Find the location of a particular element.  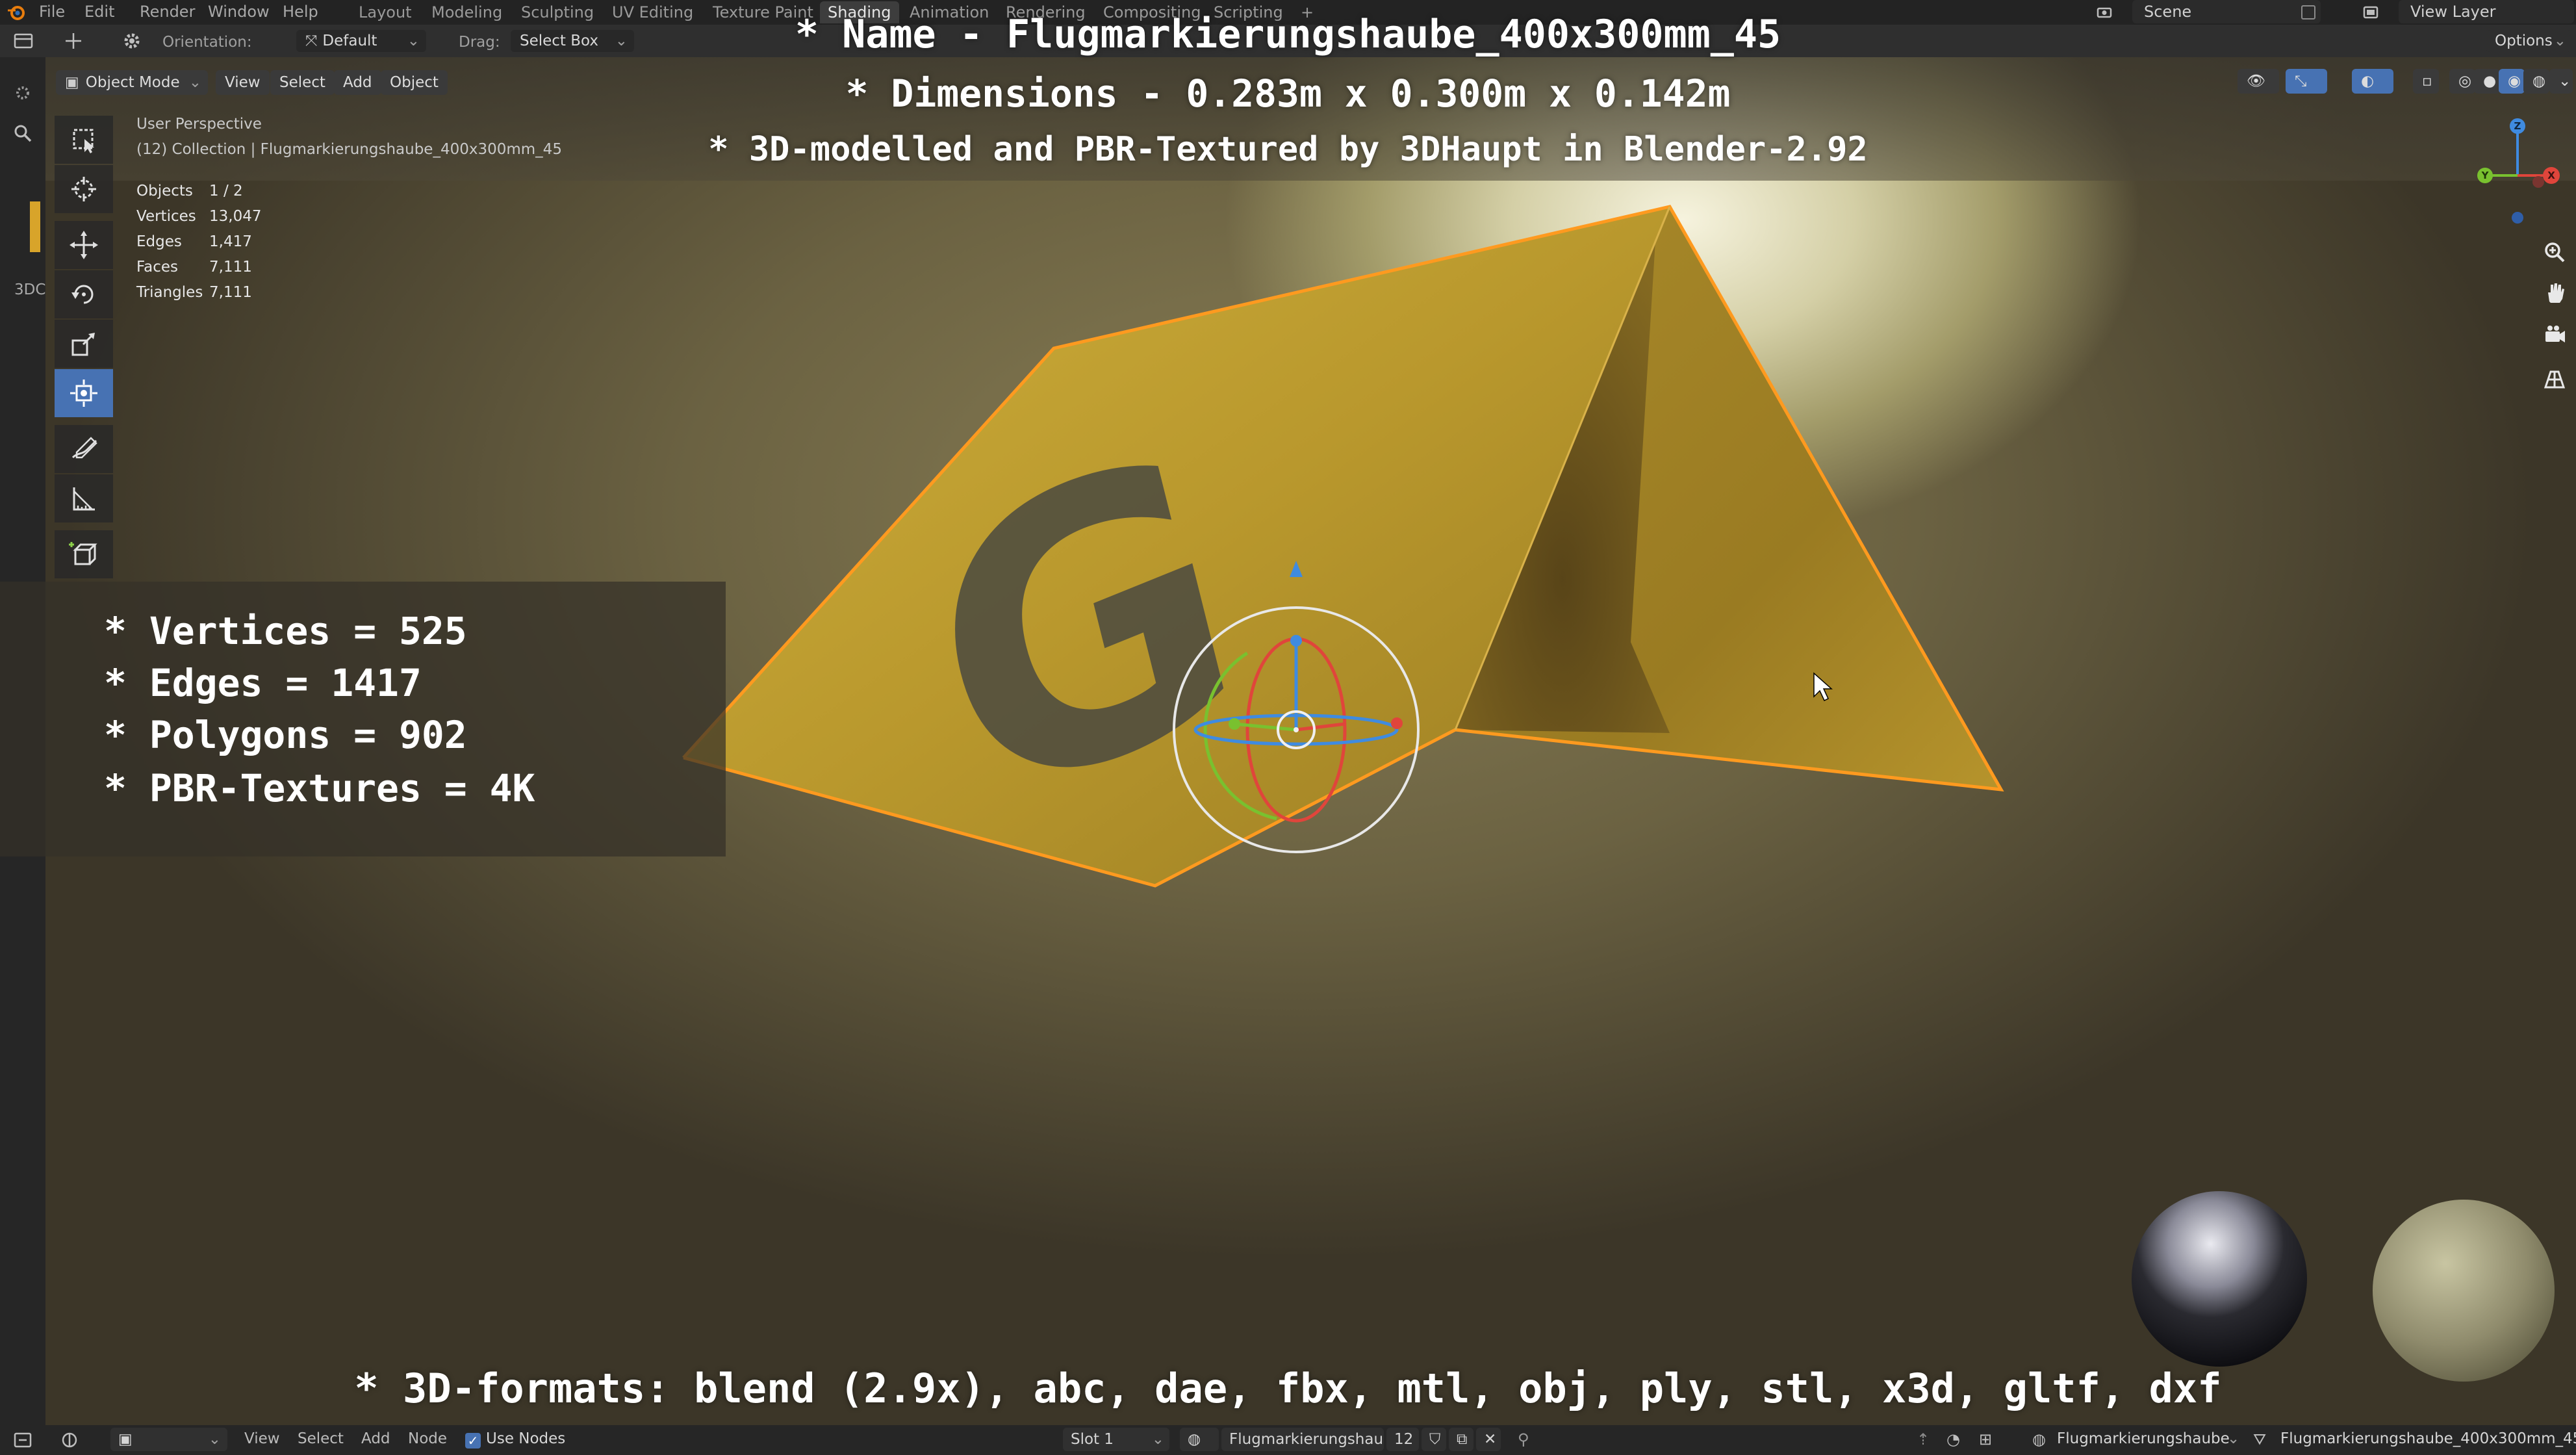

mesh-name: Flugmarkierungshaube_400x300mm_45 is located at coordinates (2428, 1438).